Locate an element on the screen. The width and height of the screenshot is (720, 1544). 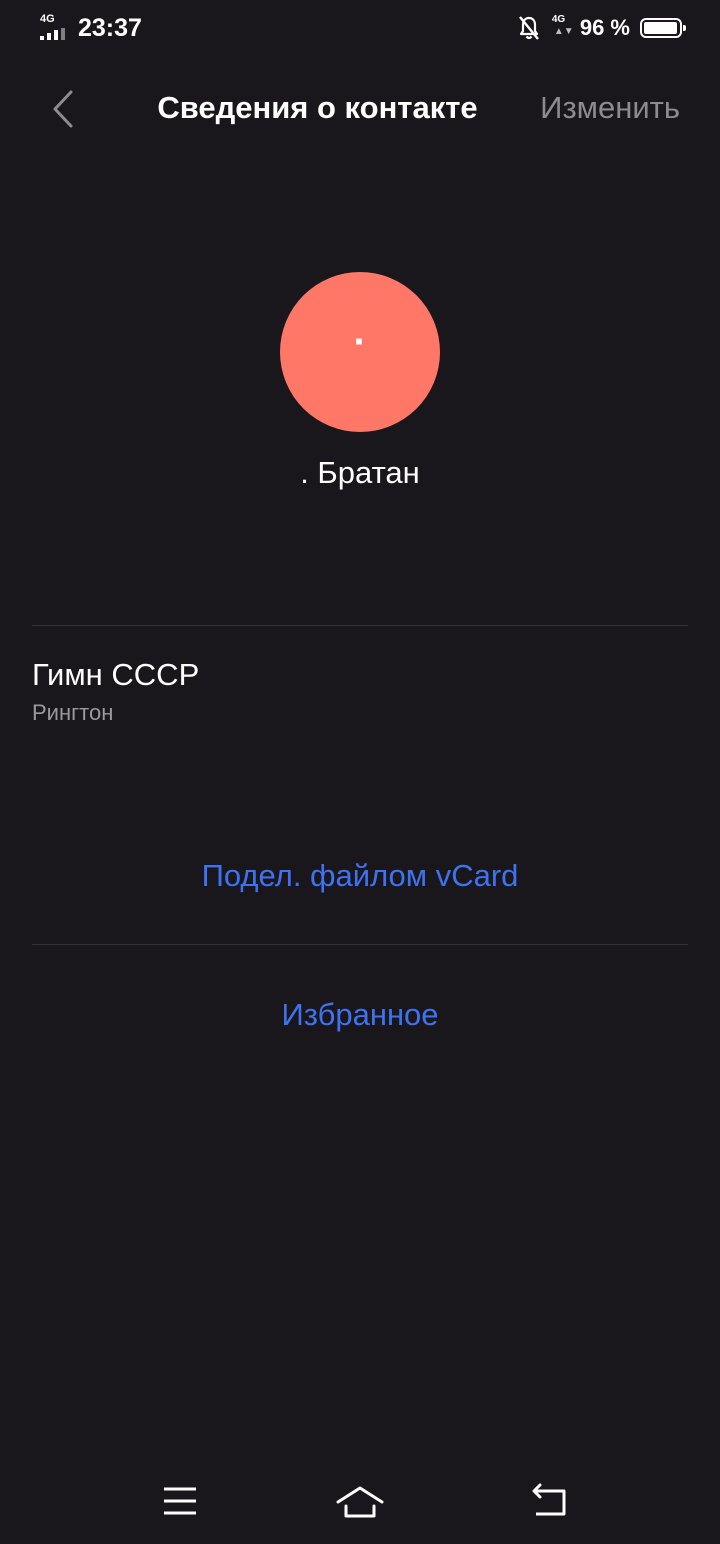
network-type-label: 4G is located at coordinates (47, 19).